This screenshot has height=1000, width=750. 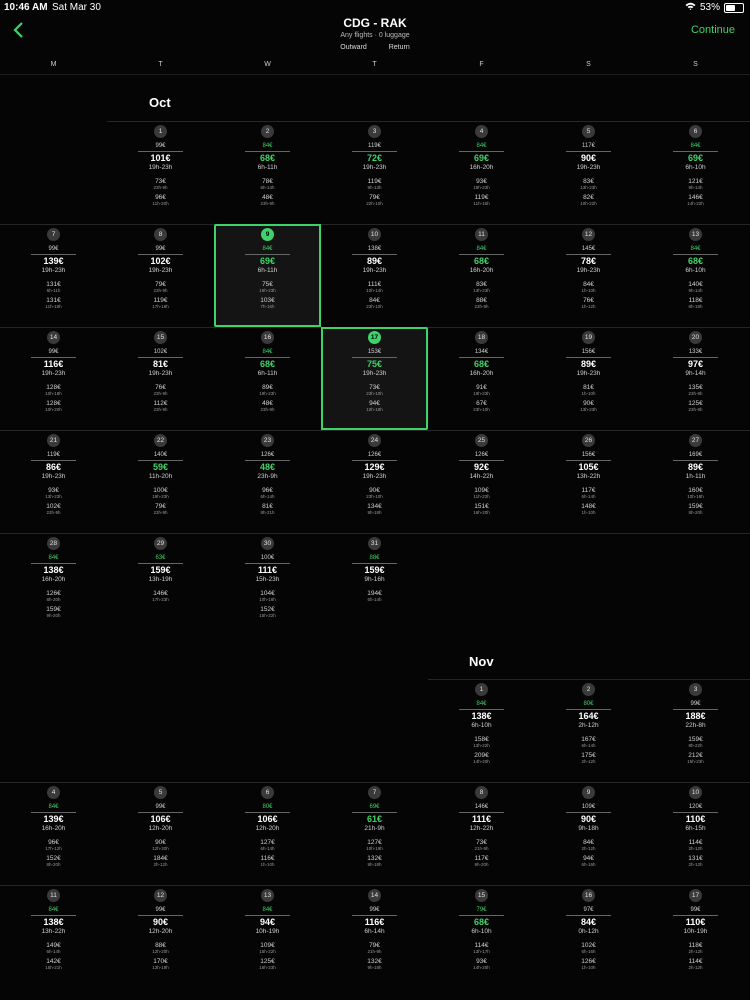 What do you see at coordinates (374, 961) in the screenshot?
I see `alt-price-2: 132€` at bounding box center [374, 961].